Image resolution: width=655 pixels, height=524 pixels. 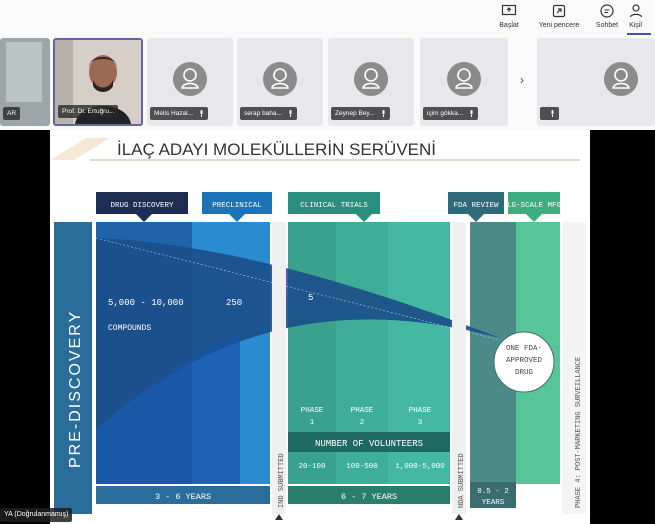 What do you see at coordinates (24, 72) in the screenshot?
I see `video-background` at bounding box center [24, 72].